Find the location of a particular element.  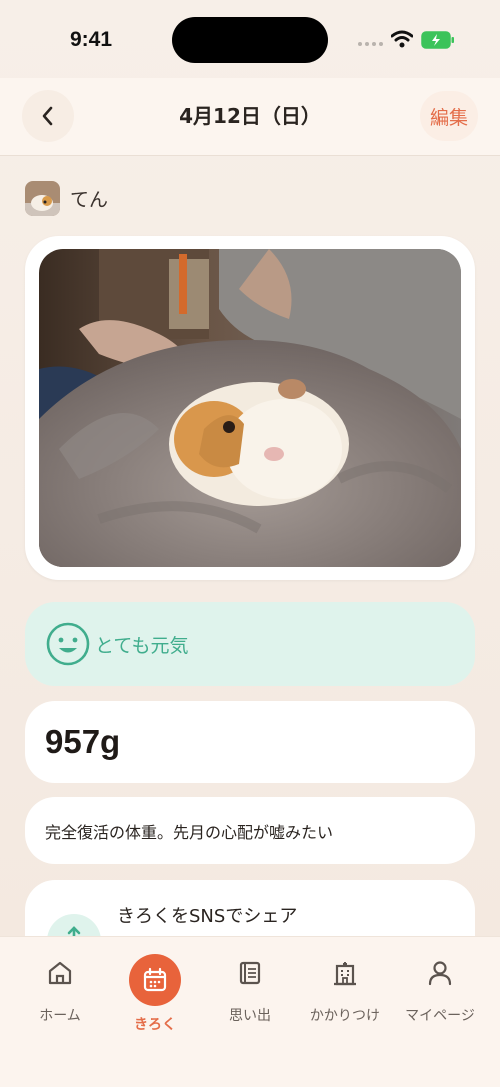

edit-button: 編集 is located at coordinates (449, 116).